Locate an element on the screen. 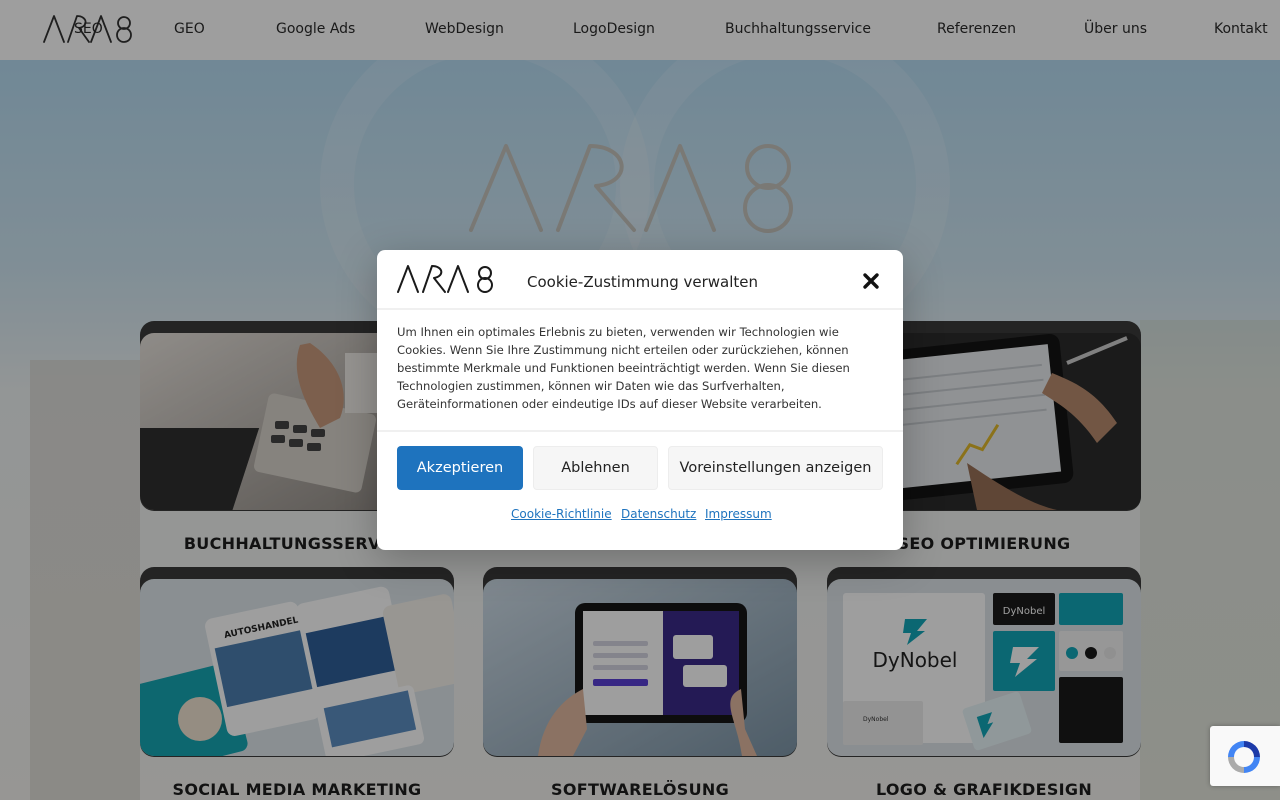 Image resolution: width=1280 pixels, height=800 pixels. show-preferences-button: Voreinstellungen anzeigen is located at coordinates (775, 468).